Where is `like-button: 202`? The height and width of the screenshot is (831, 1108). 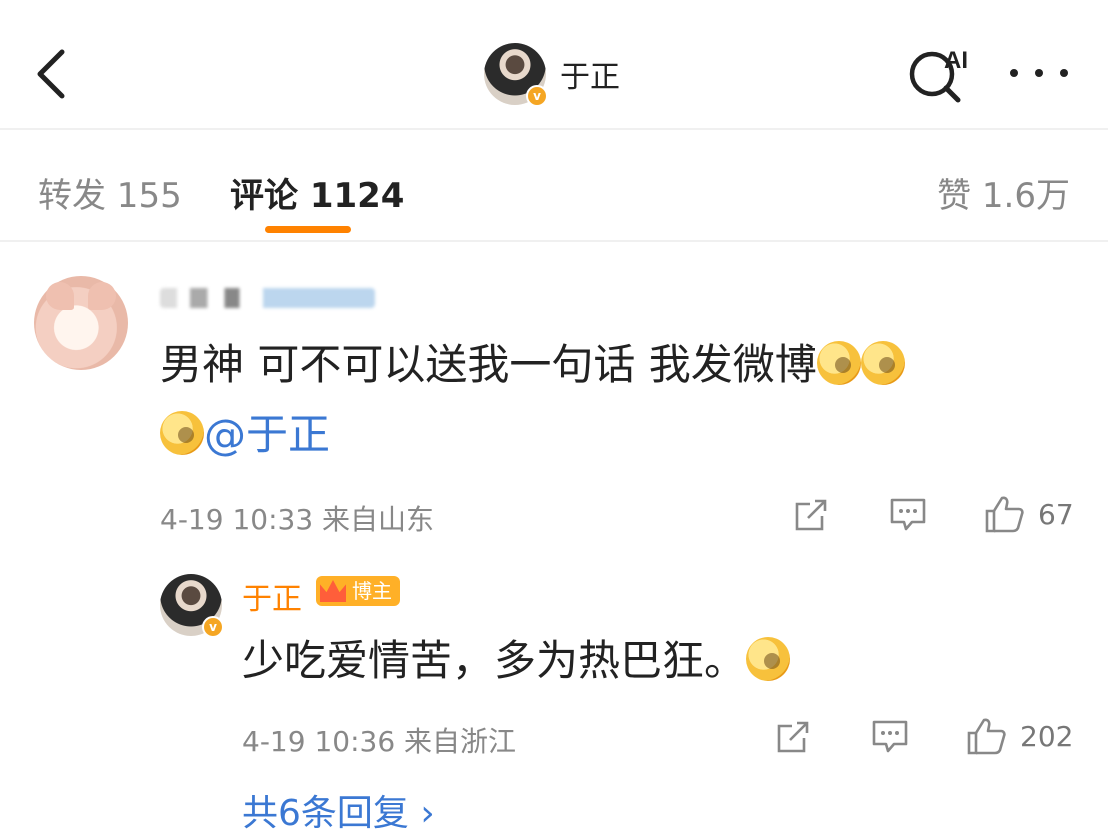
like-button: 202 is located at coordinates (1019, 736).